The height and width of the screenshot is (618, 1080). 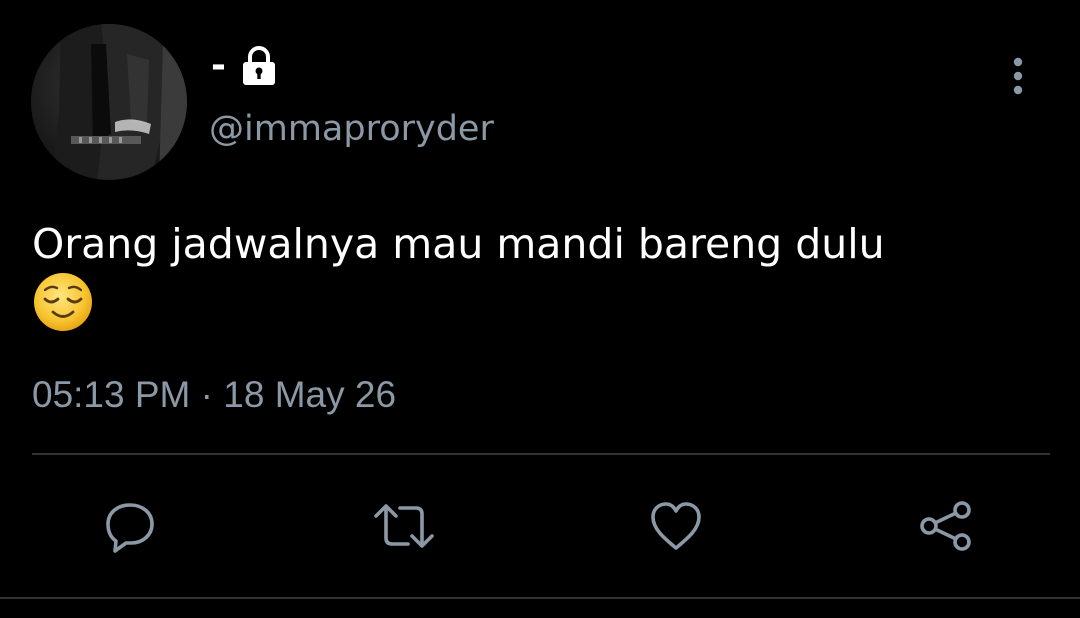 I want to click on relieved-face-emoji, so click(x=63, y=302).